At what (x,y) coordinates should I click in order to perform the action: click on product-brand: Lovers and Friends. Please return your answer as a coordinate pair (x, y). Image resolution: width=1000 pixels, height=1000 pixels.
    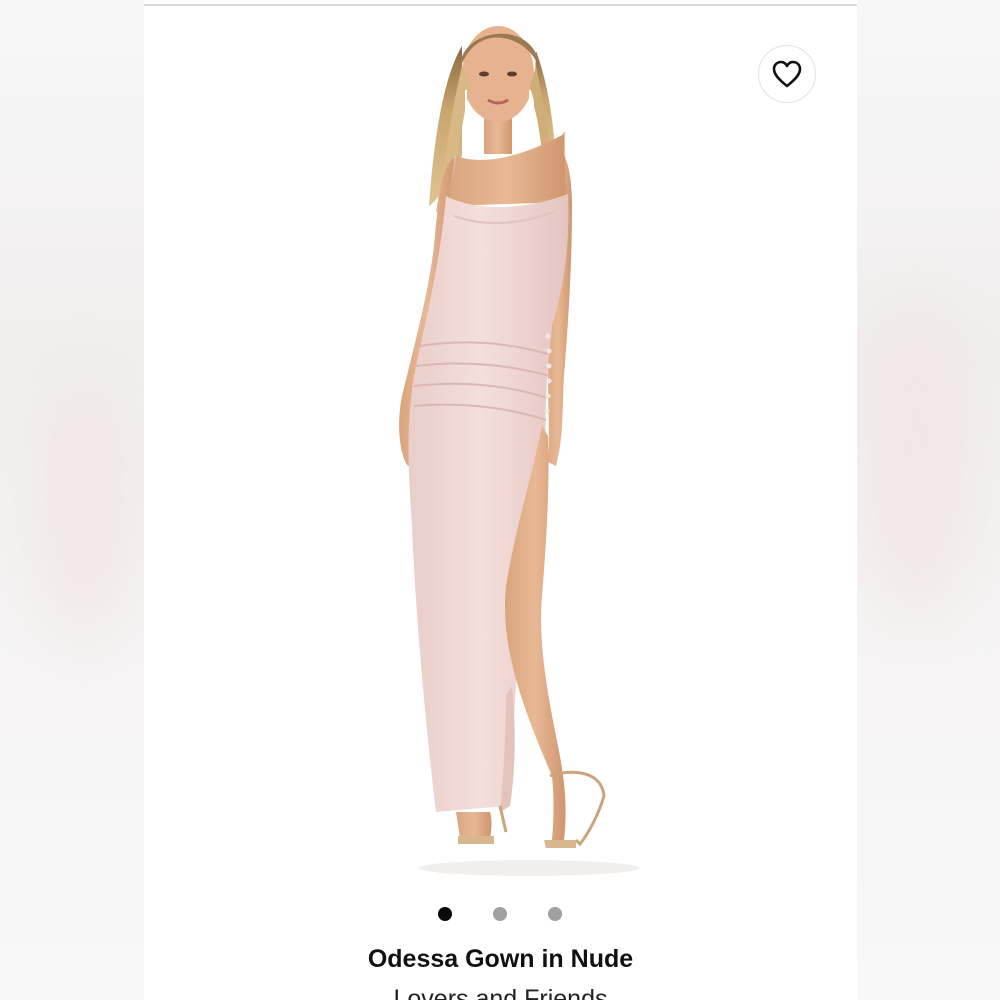
    Looking at the image, I should click on (500, 991).